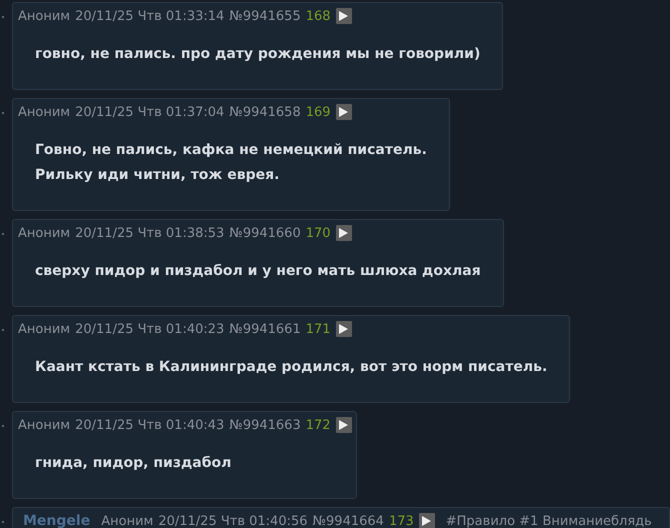 Image resolution: width=670 pixels, height=528 pixels. Describe the element at coordinates (318, 425) in the screenshot. I see `post-index: 172` at that location.